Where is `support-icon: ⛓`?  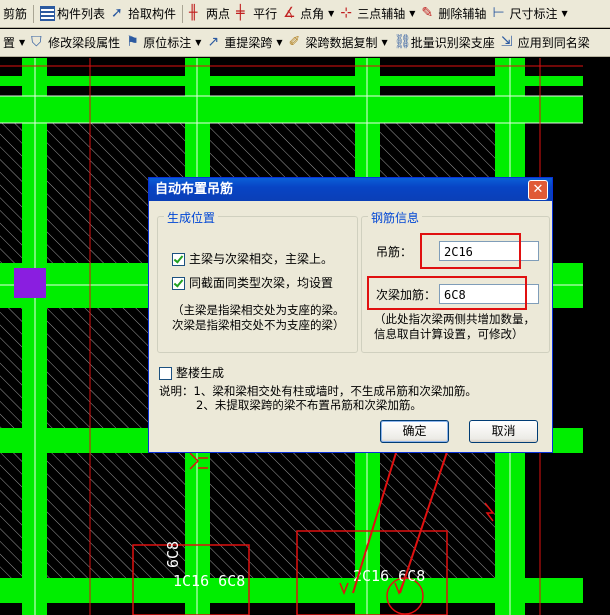 support-icon: ⛓ is located at coordinates (402, 42).